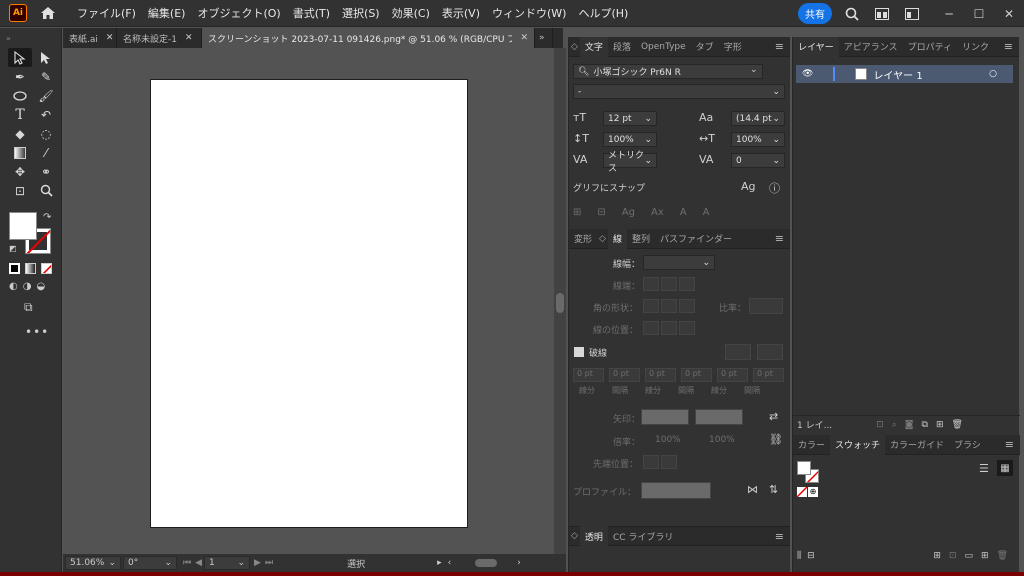 The height and width of the screenshot is (576, 1024). What do you see at coordinates (439, 563) in the screenshot?
I see `status-menu-icon: ▸` at bounding box center [439, 563].